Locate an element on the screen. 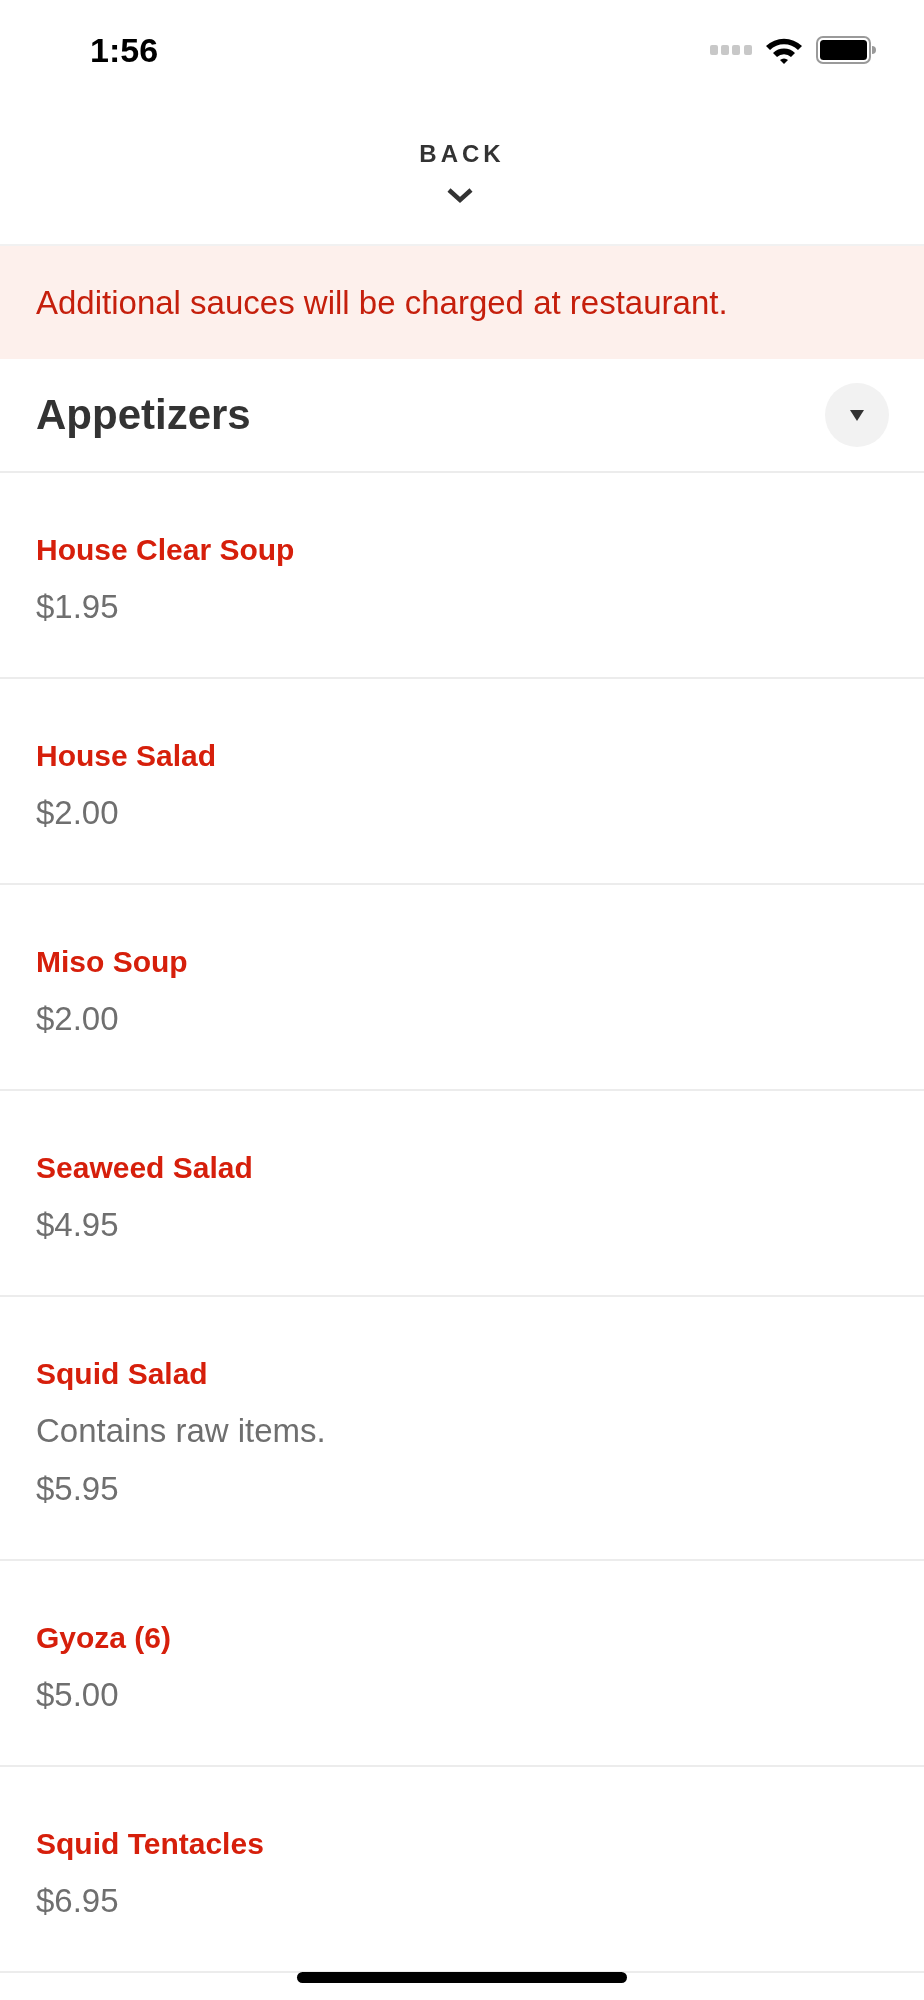 The width and height of the screenshot is (924, 2000). signal-icon is located at coordinates (731, 50).